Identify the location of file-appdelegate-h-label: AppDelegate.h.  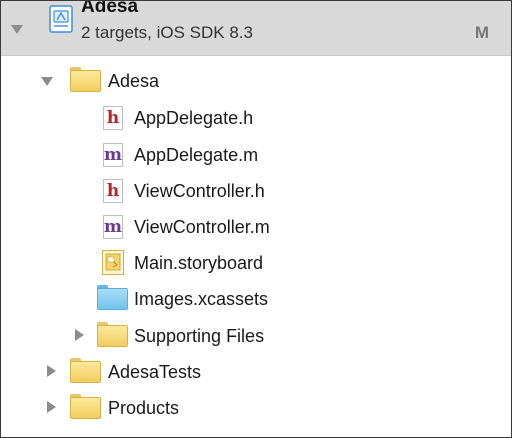
(194, 118).